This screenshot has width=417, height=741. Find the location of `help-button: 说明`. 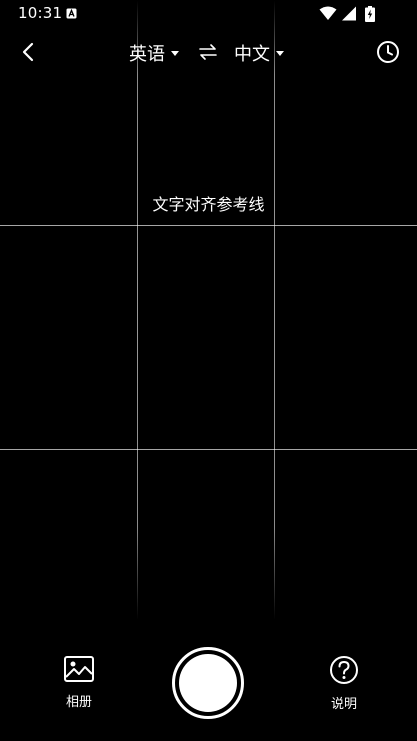

help-button: 说明 is located at coordinates (344, 683).